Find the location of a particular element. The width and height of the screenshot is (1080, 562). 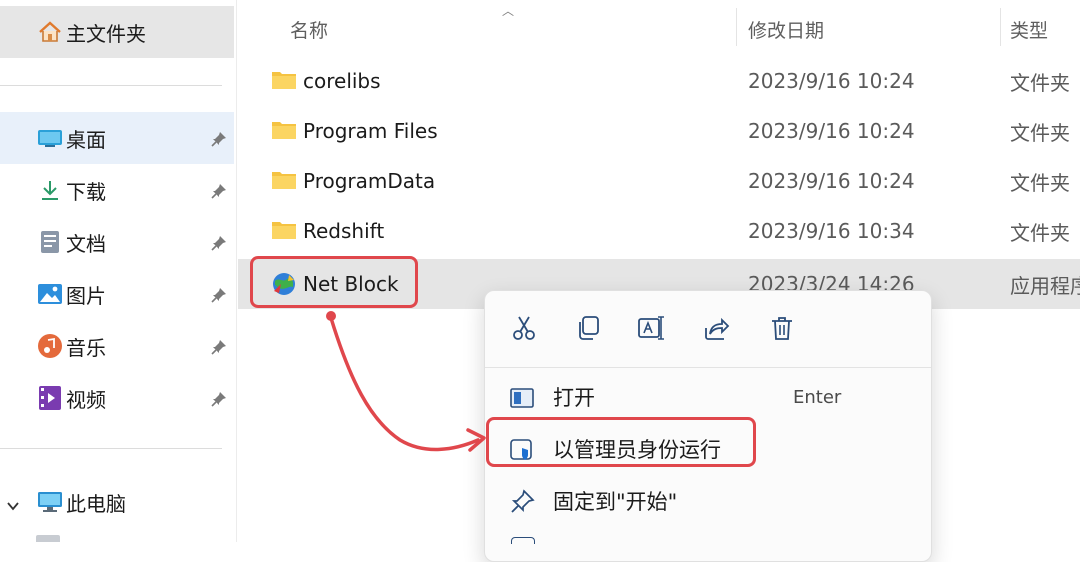

sidebar-item-label: 桌面 is located at coordinates (86, 139).